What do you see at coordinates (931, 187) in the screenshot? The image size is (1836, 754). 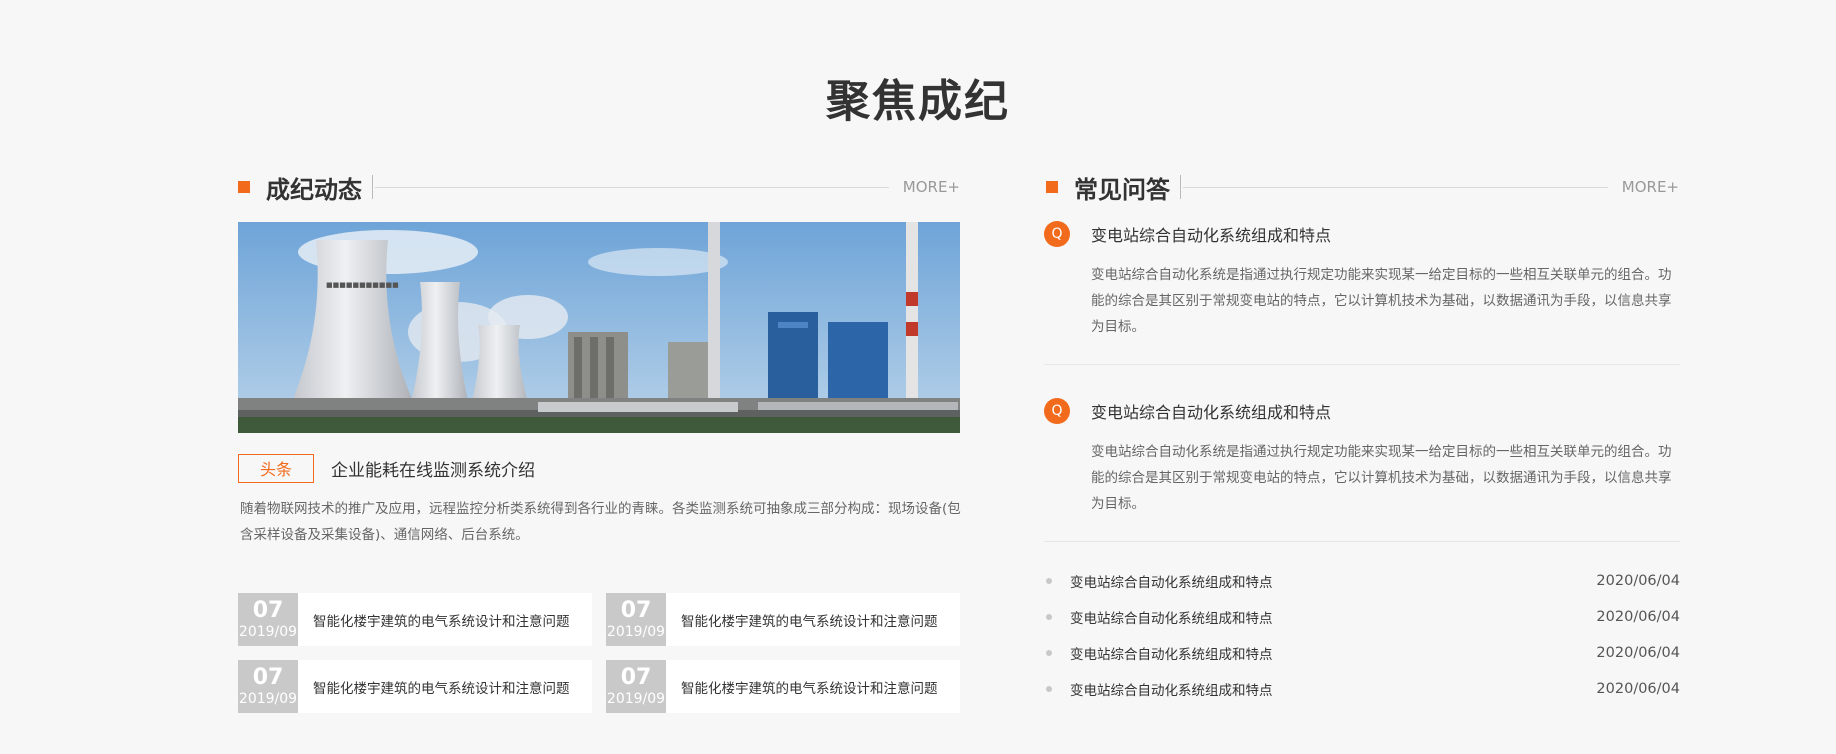 I see `news-more-link: MORE+` at bounding box center [931, 187].